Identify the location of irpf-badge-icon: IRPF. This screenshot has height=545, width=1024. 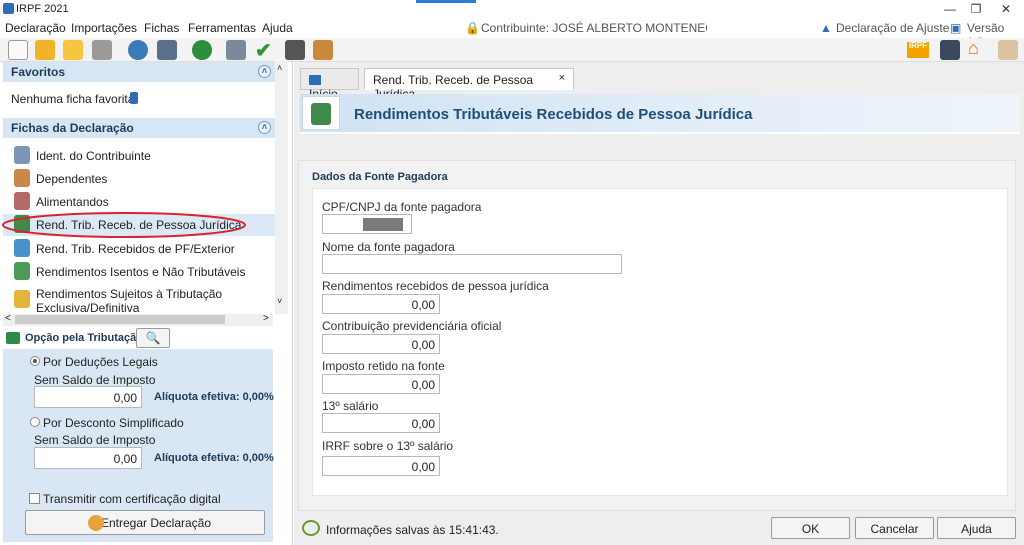
(918, 50).